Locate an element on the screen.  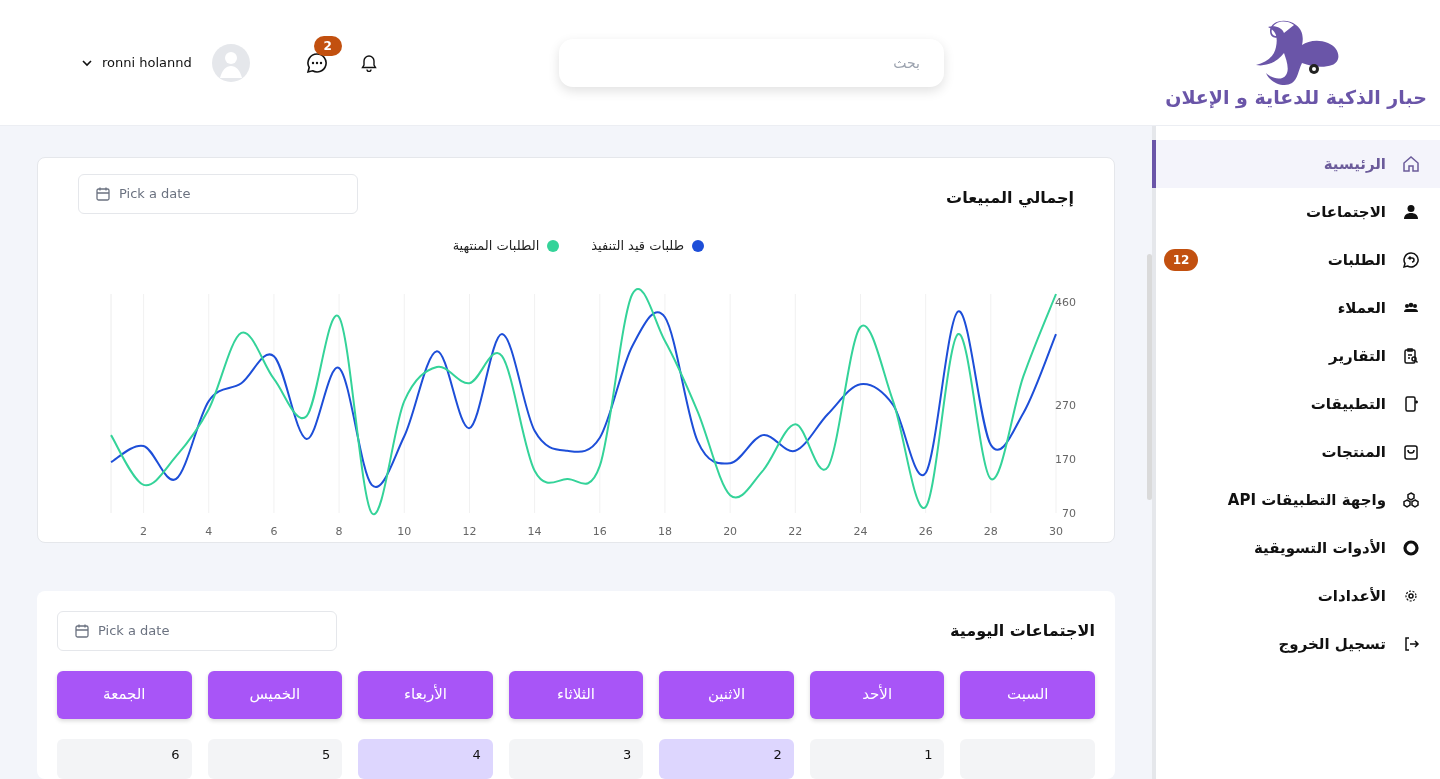
gear-icon is located at coordinates (1411, 596).